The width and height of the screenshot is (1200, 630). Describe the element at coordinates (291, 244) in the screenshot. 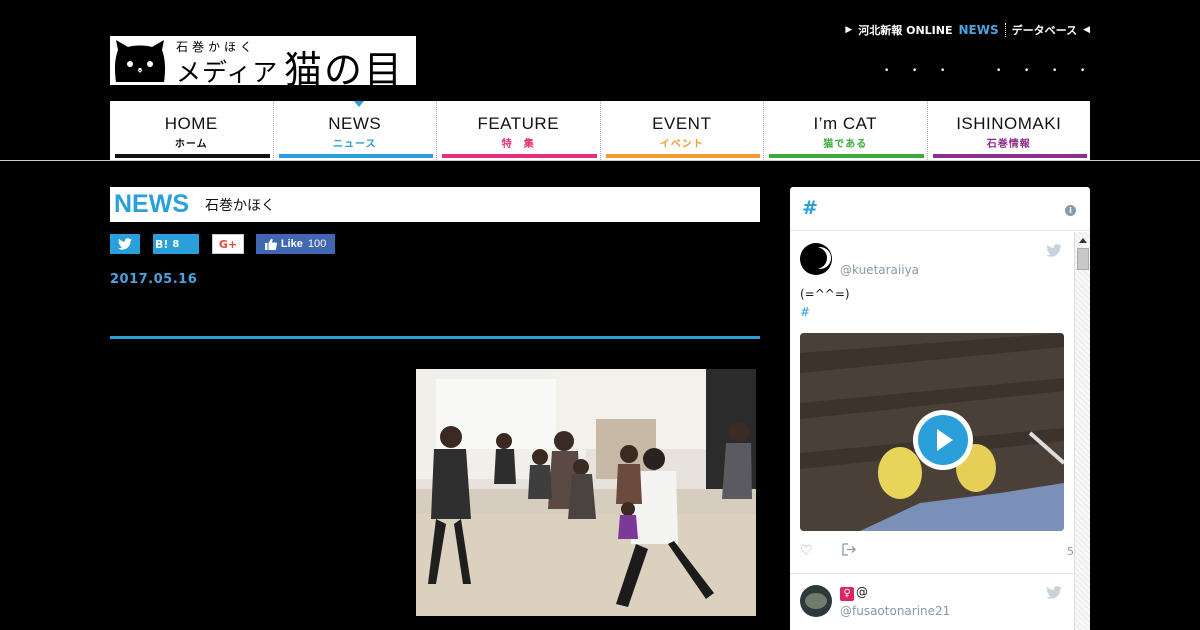

I see `like-label: Like` at that location.